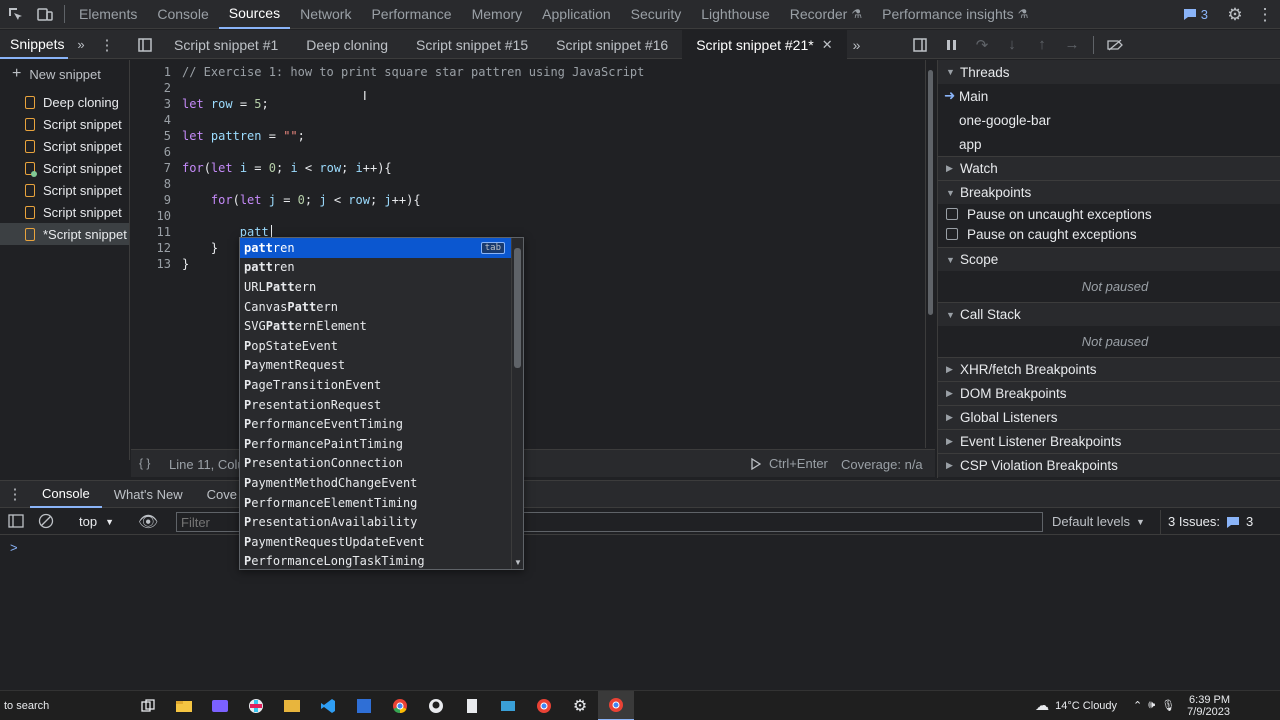  What do you see at coordinates (81, 44) in the screenshot?
I see `more-tabs-chevron-icon: »` at bounding box center [81, 44].